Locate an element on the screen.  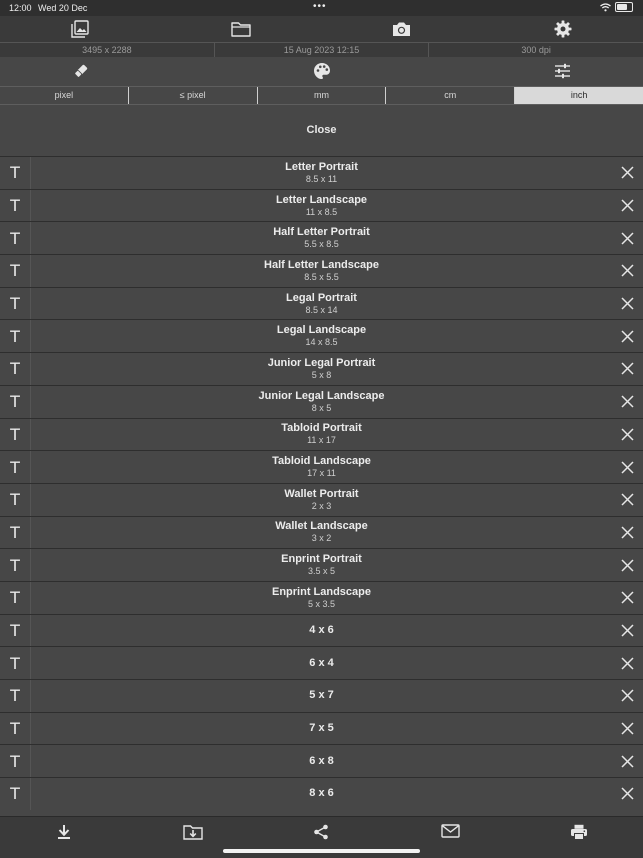
color-palette-button is located at coordinates (321, 71).